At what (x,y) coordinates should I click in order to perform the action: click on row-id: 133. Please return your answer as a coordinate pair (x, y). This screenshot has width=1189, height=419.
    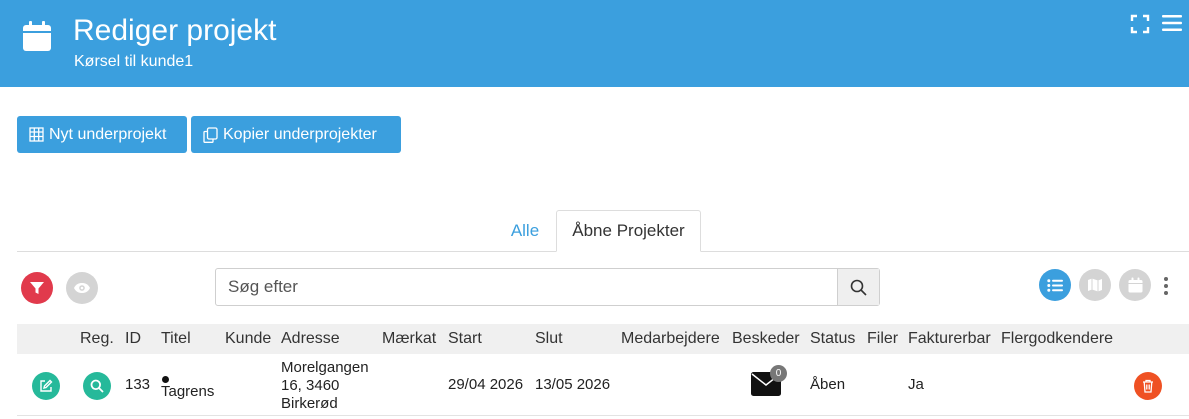
    Looking at the image, I should click on (138, 384).